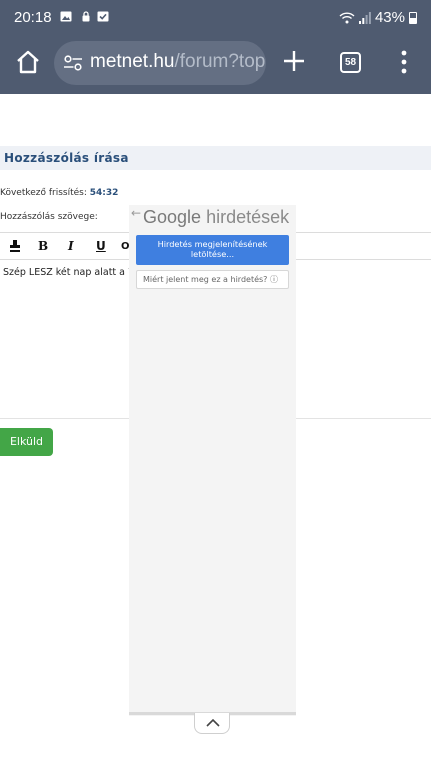 This screenshot has width=431, height=768. Describe the element at coordinates (136, 213) in the screenshot. I see `back-arrow-icon: ←` at that location.